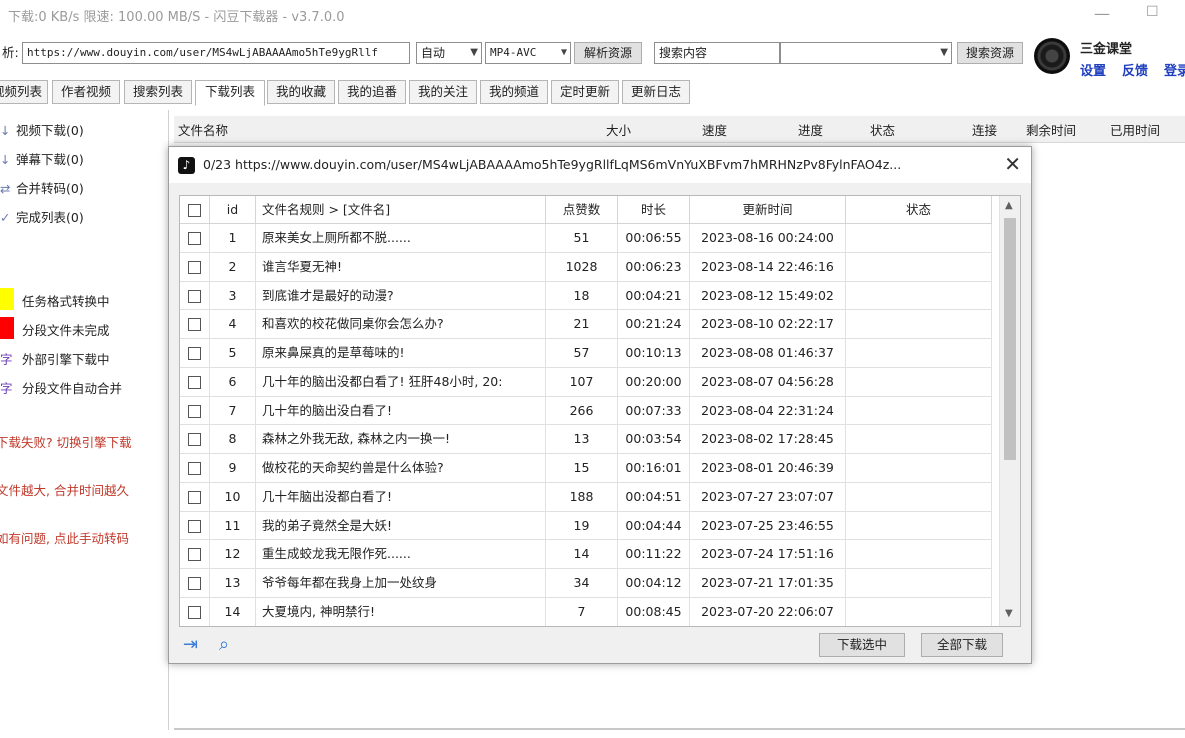 The height and width of the screenshot is (738, 1185). Describe the element at coordinates (768, 526) in the screenshot. I see `row-updated: 2023-07-25 23:46:55` at that location.